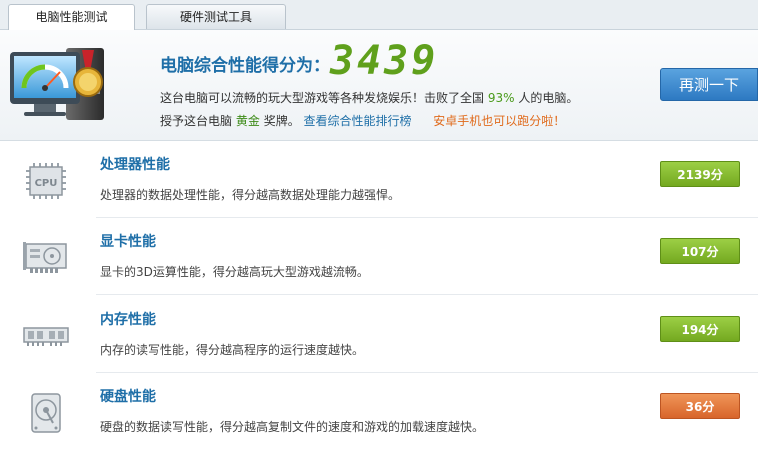 Image resolution: width=758 pixels, height=450 pixels. I want to click on cpu-icon: CPU, so click(46, 181).